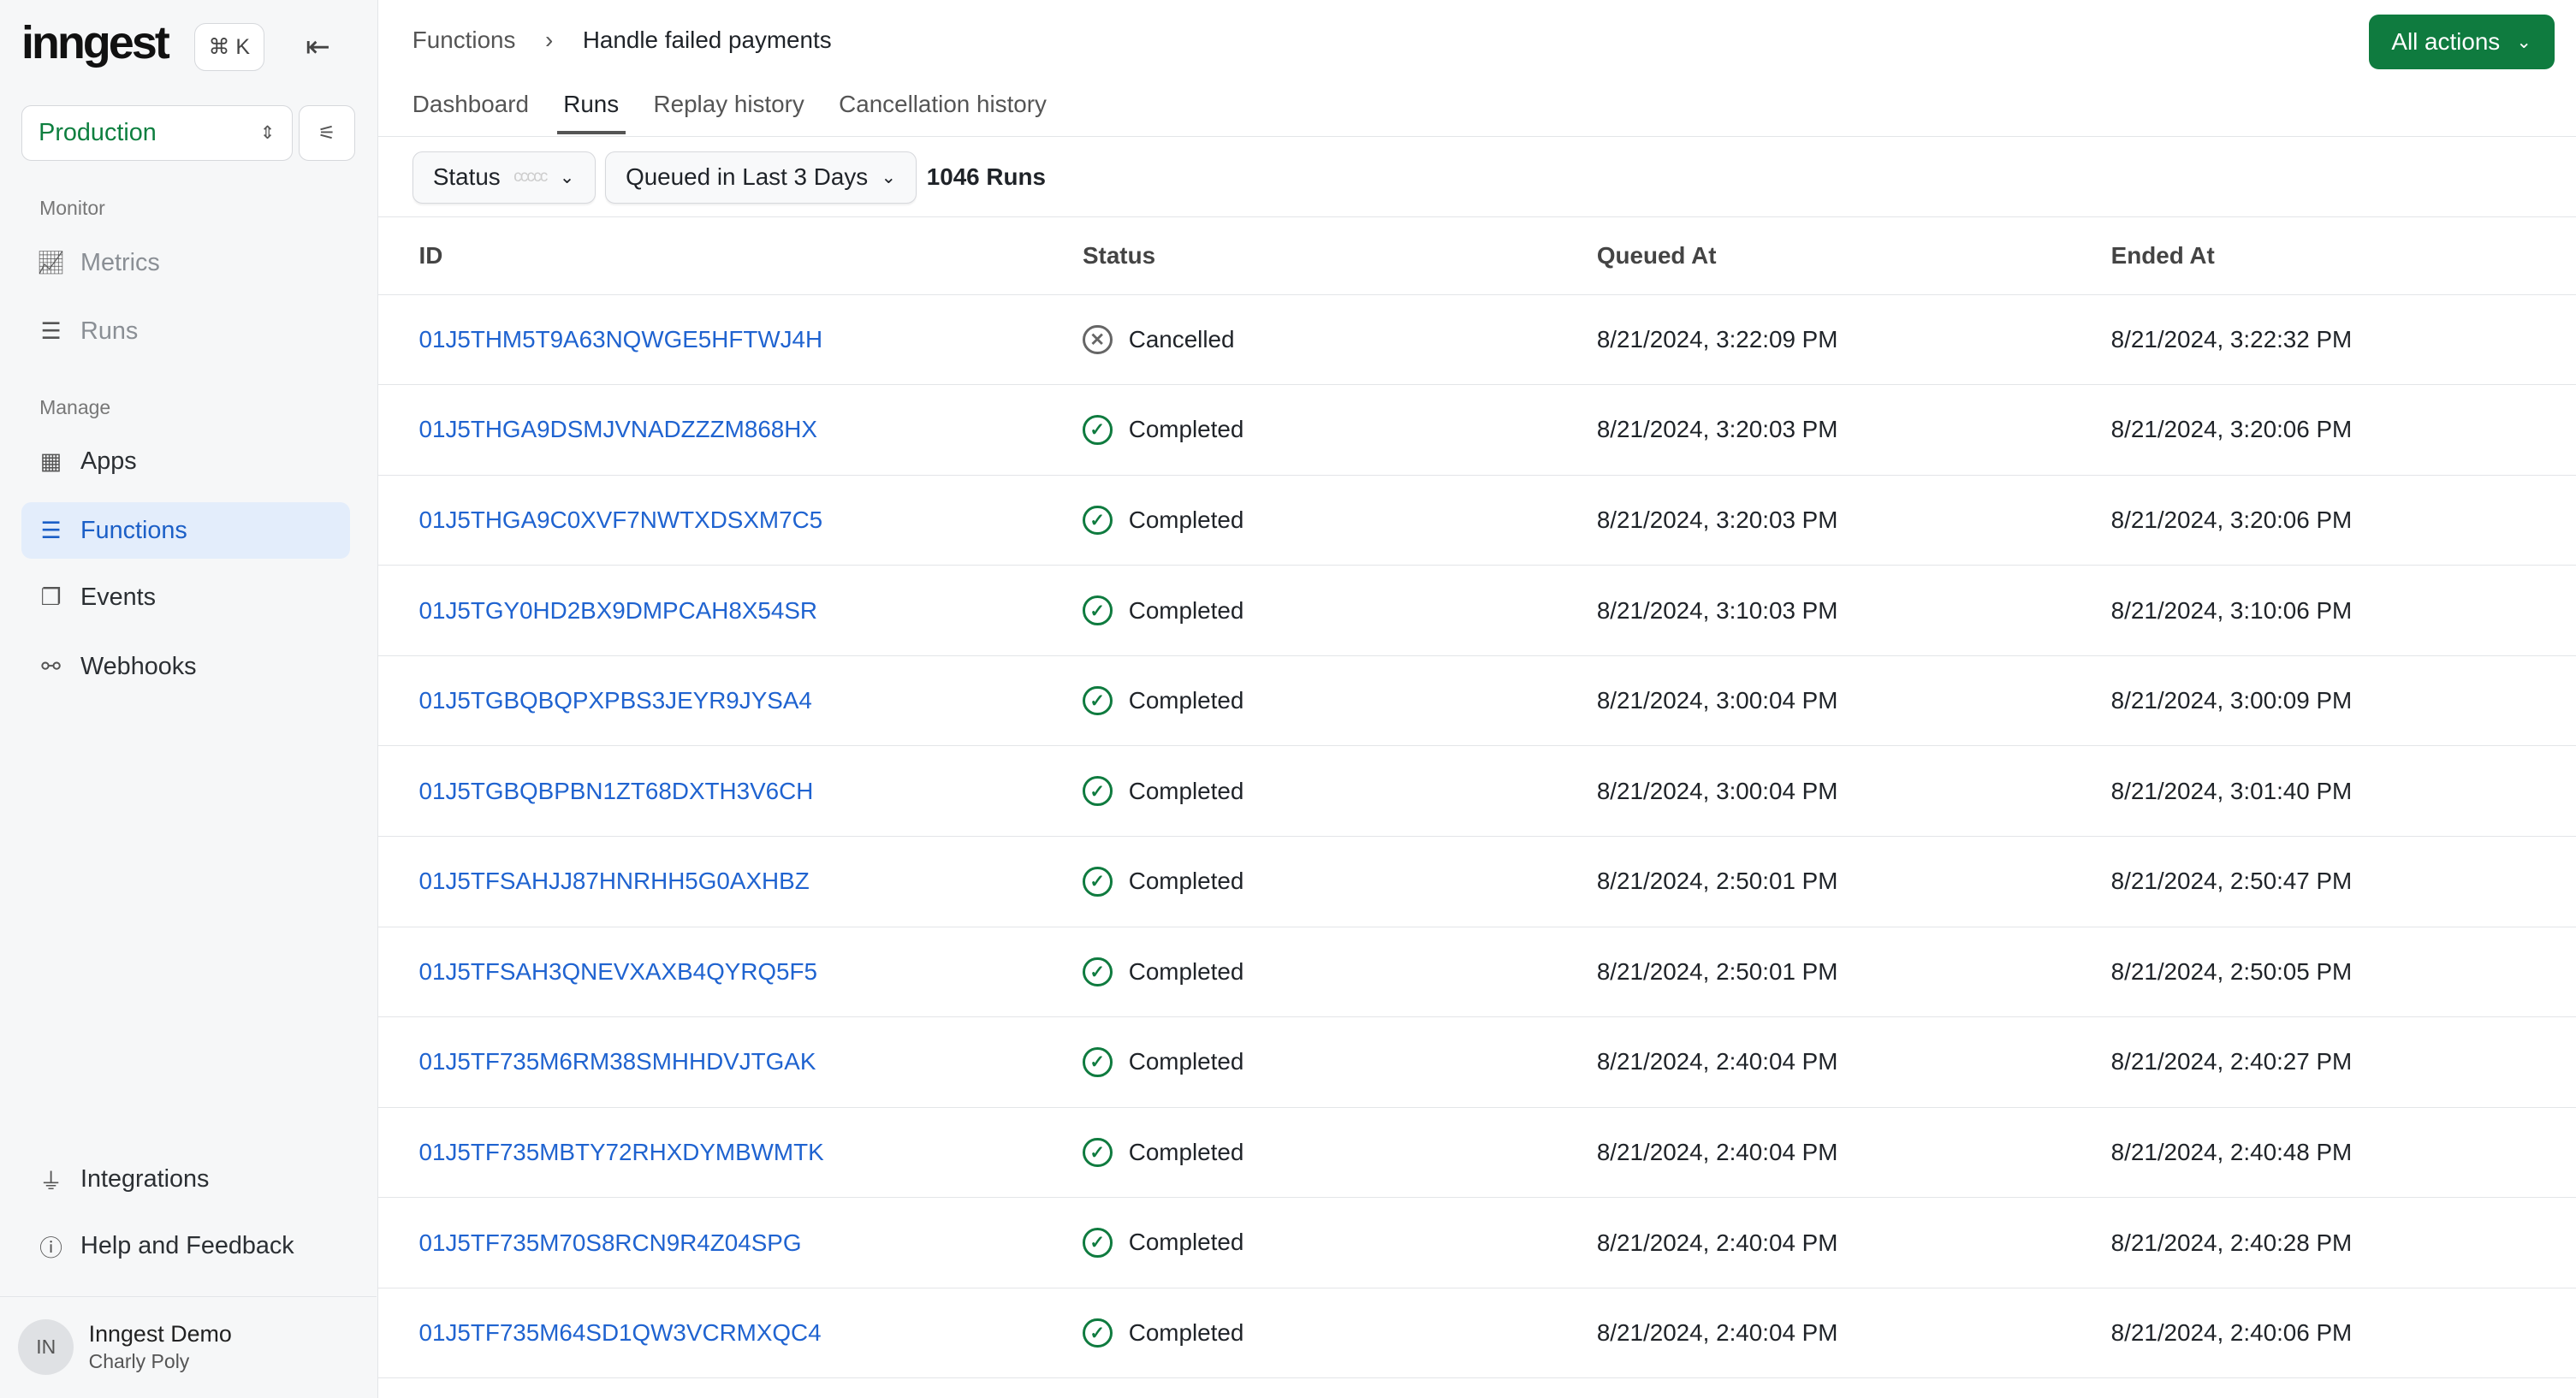  I want to click on header-status: Status, so click(1119, 255).